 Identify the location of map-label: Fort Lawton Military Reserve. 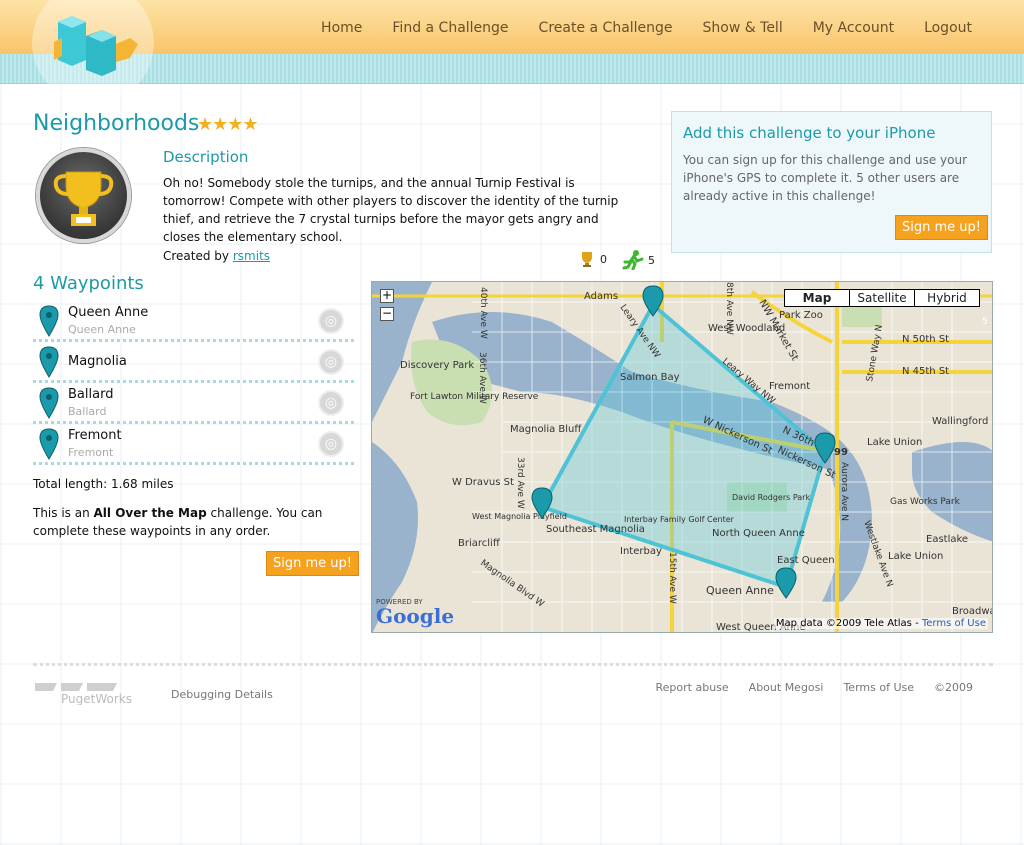
(474, 397).